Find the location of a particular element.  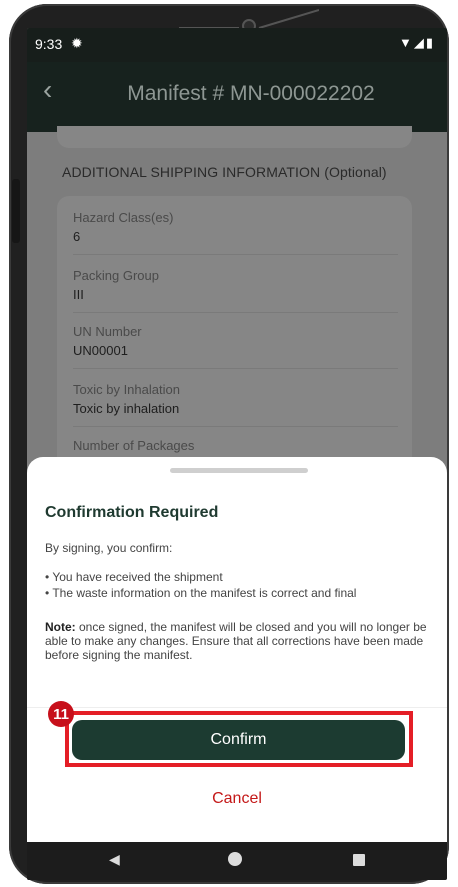

wifi-signal-battery-icons: ▼◢▮ is located at coordinates (416, 42).